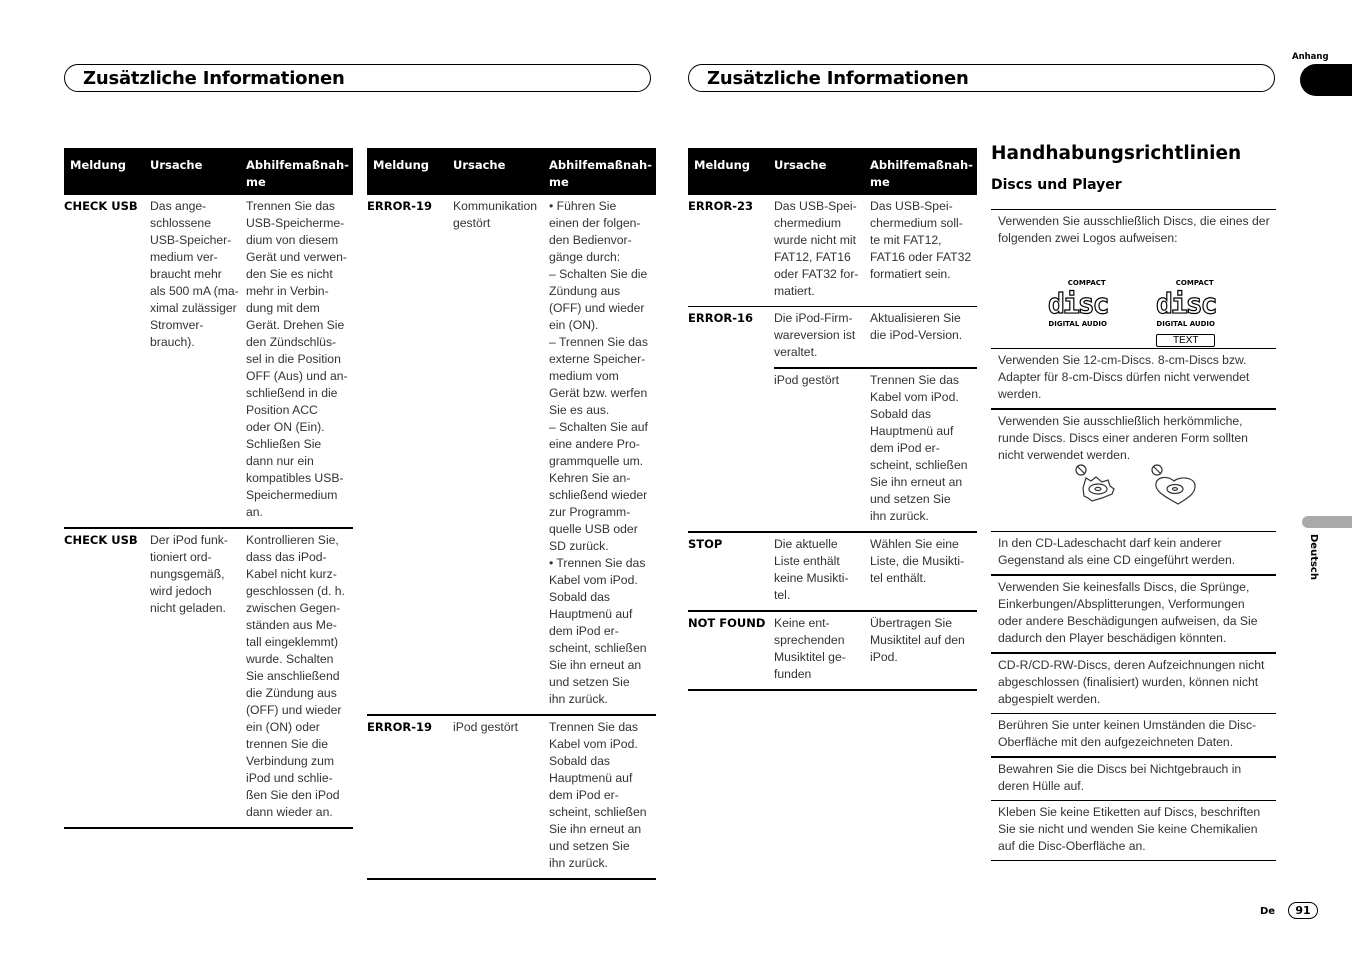  What do you see at coordinates (1056, 185) in the screenshot?
I see `guidelines-subtitle: Discs und Player` at bounding box center [1056, 185].